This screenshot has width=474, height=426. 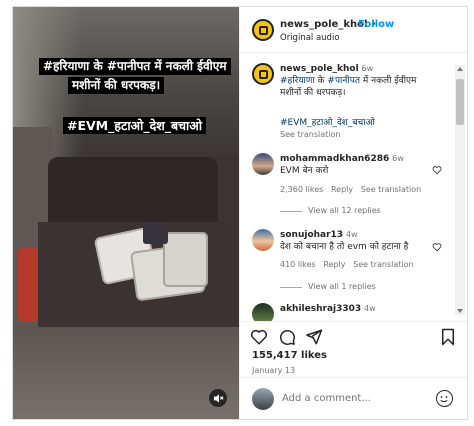 I want to click on video-caption-line2: मशीनों की धरपकड़।, so click(x=116, y=85).